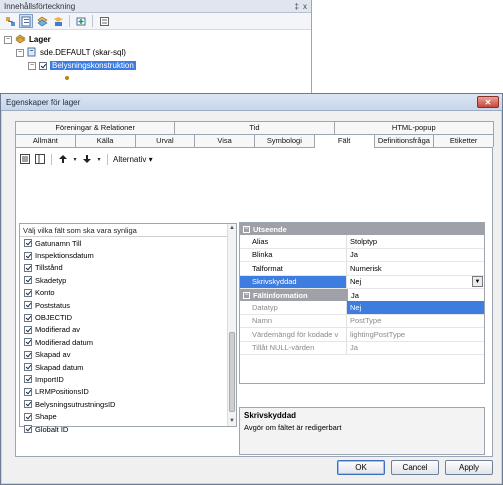  I want to click on dropdown-option-yes: Ja, so click(415, 295).